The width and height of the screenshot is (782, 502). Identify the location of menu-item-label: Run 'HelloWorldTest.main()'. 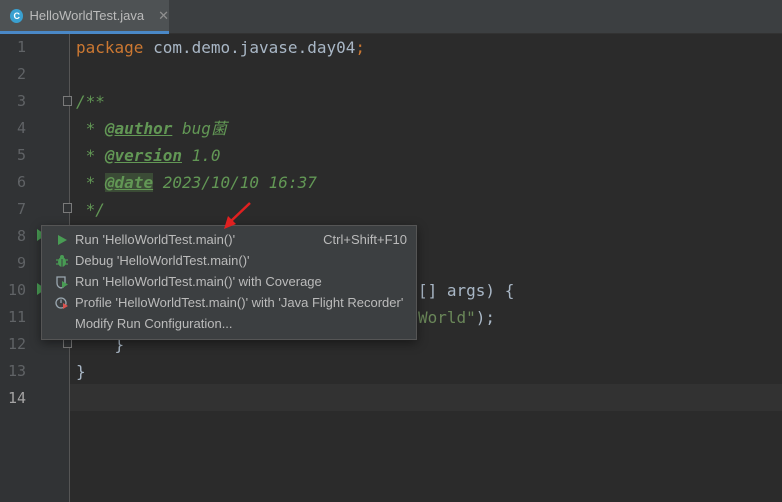
(155, 239).